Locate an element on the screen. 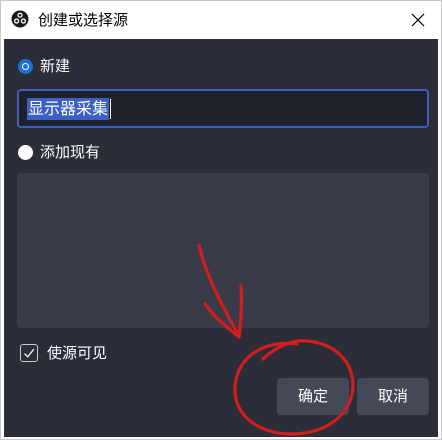 The image size is (442, 440). source-name-input: 显示器采集 is located at coordinates (223, 108).